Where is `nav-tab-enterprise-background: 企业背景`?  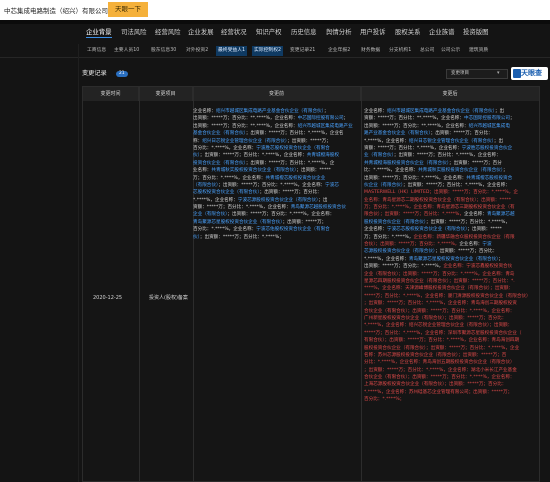 nav-tab-enterprise-background: 企业背景 is located at coordinates (99, 32).